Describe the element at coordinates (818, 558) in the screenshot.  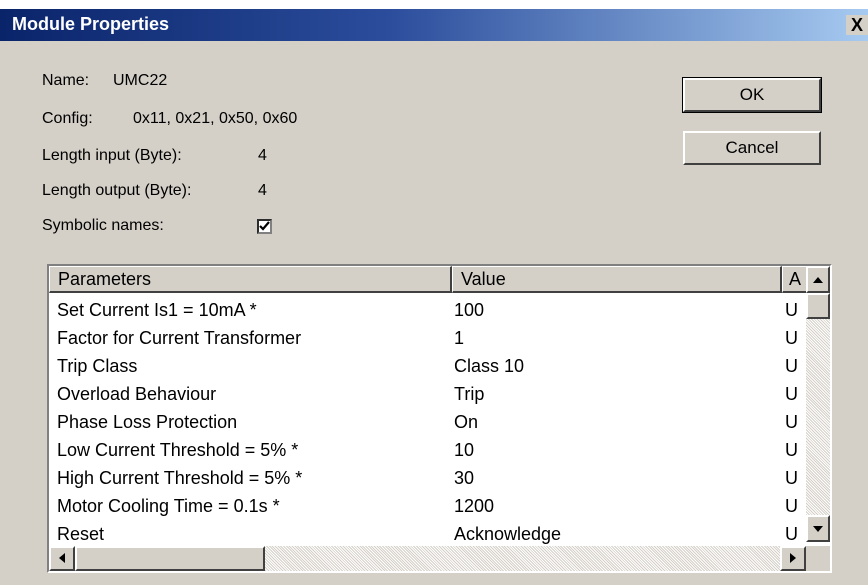
I see `scrollbar-corner` at that location.